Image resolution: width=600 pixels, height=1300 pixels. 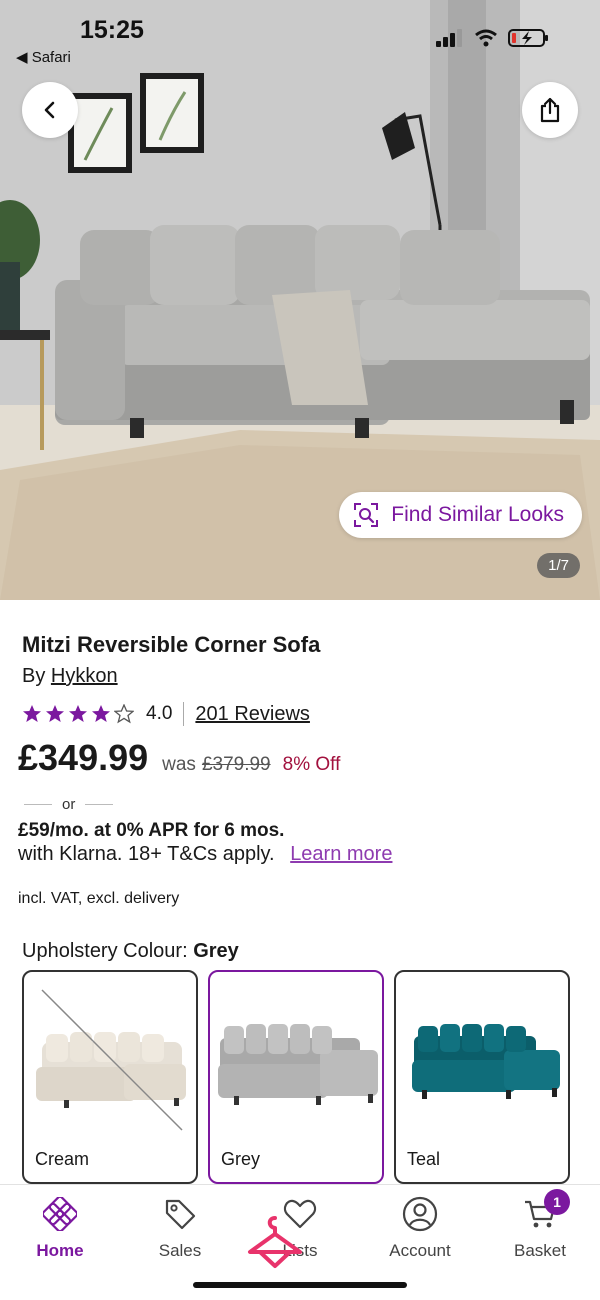 I want to click on colour-swatch-cream: Cream, so click(x=110, y=1077).